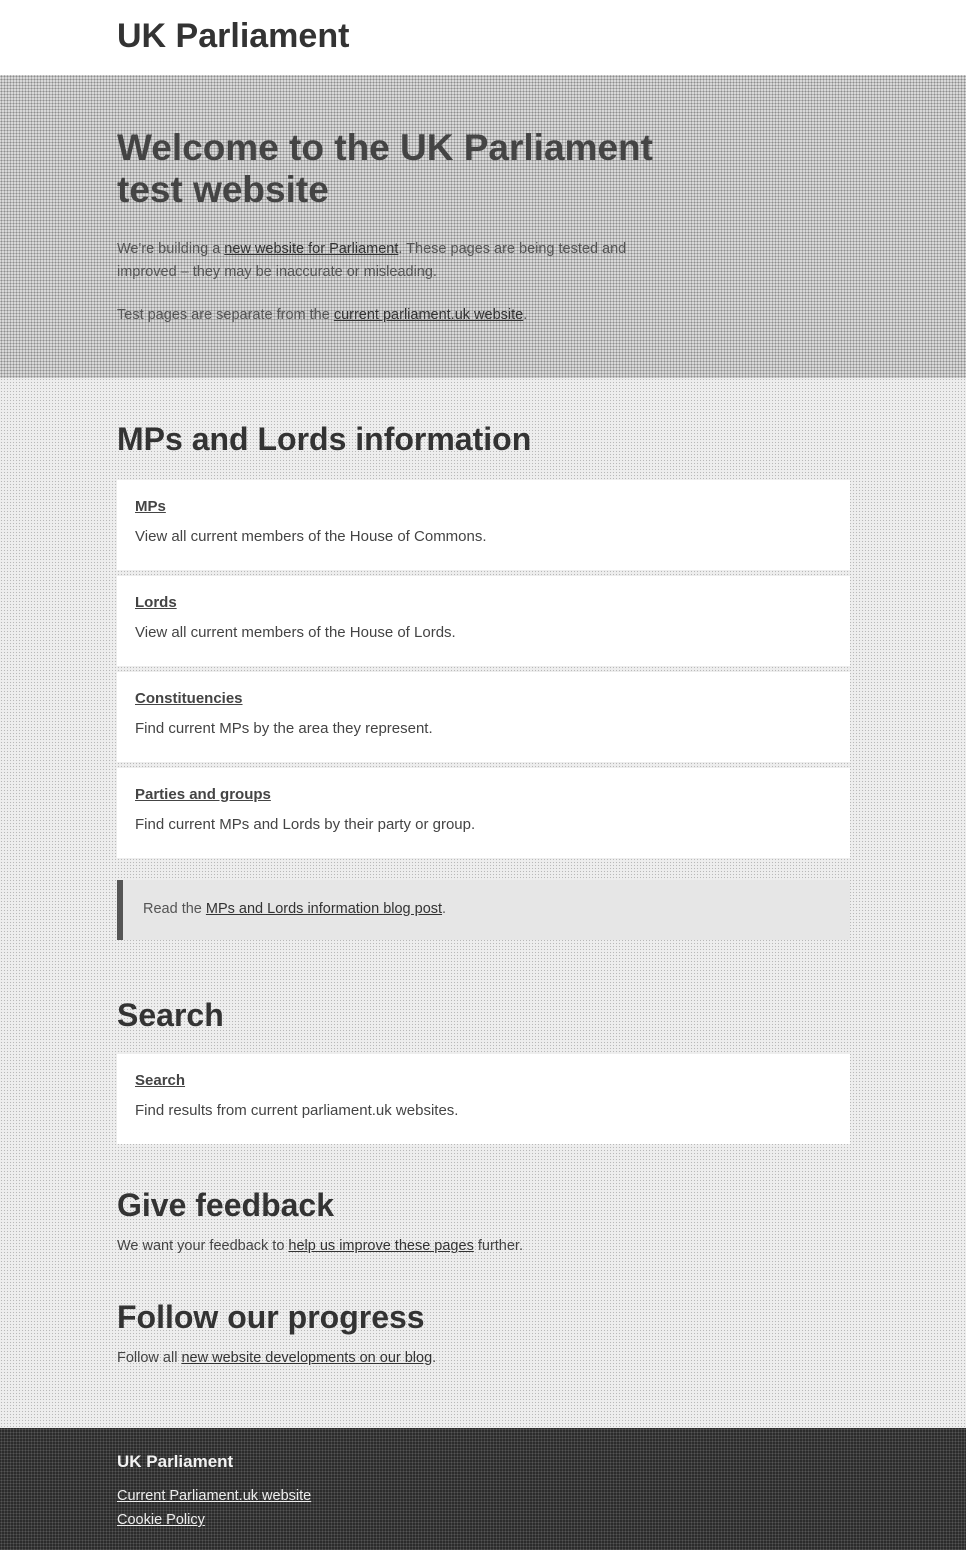  Describe the element at coordinates (428, 315) in the screenshot. I see `current-parliament-link: current parliament.uk website` at that location.